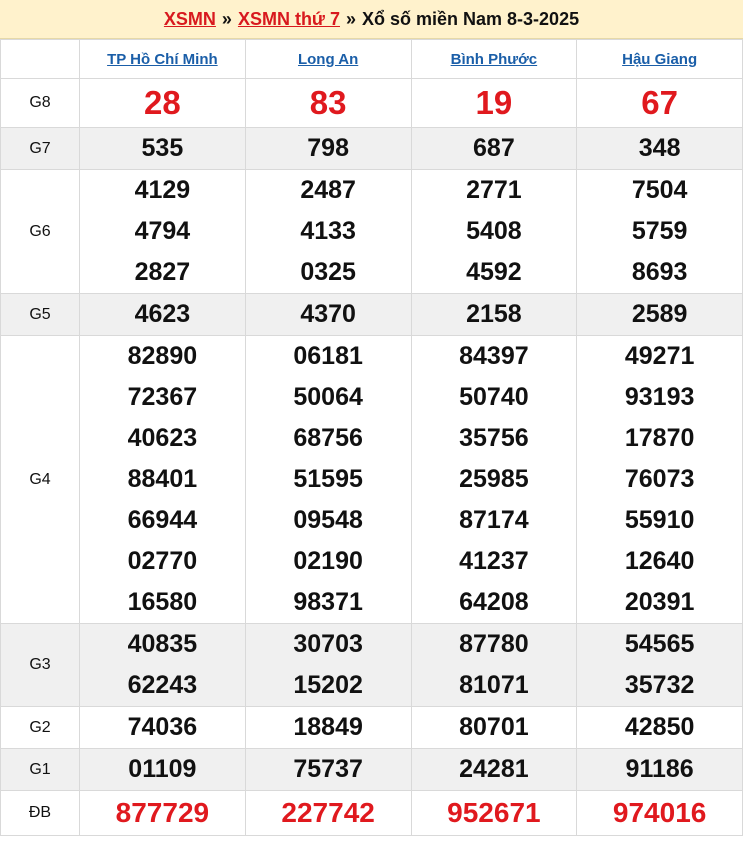 The image size is (743, 846). What do you see at coordinates (162, 438) in the screenshot?
I see `result-number: 40623` at bounding box center [162, 438].